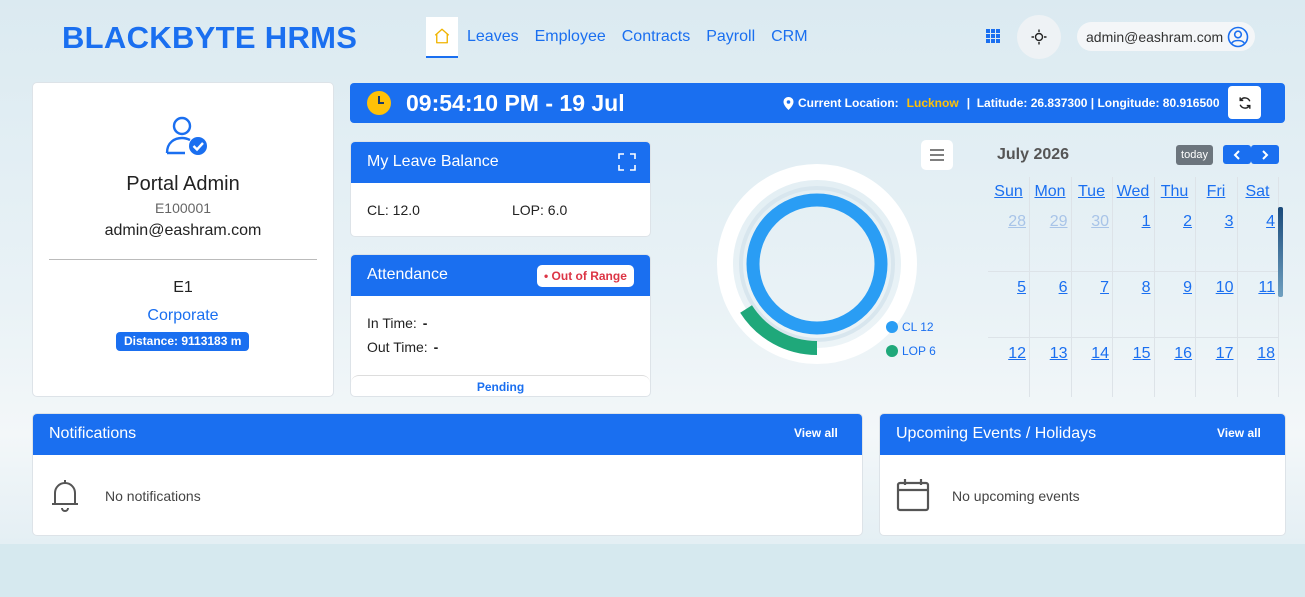  Describe the element at coordinates (65, 496) in the screenshot. I see `bell-icon` at that location.